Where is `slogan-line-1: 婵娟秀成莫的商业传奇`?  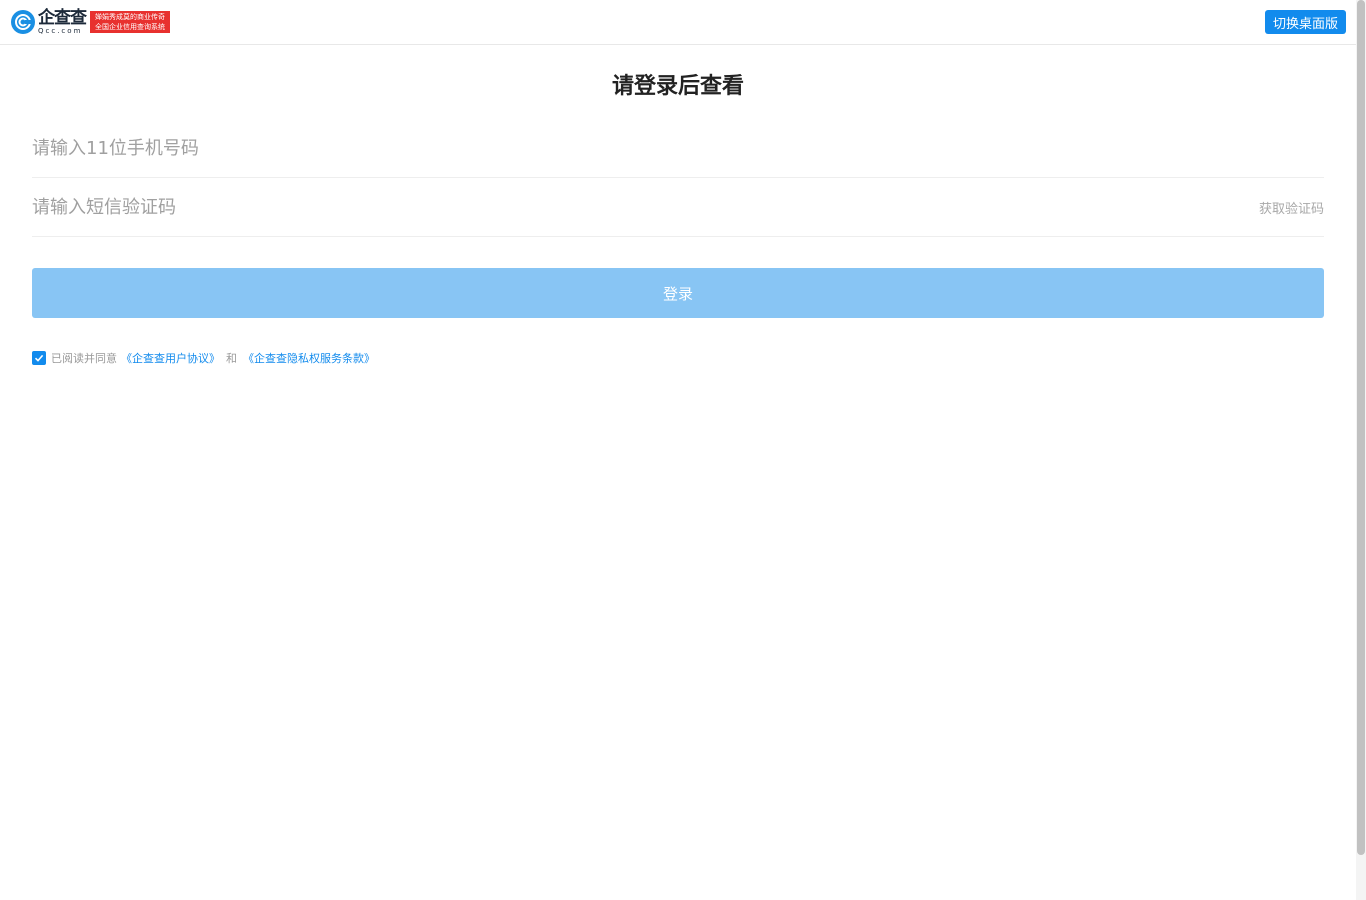 slogan-line-1: 婵娟秀成莫的商业传奇 is located at coordinates (130, 17).